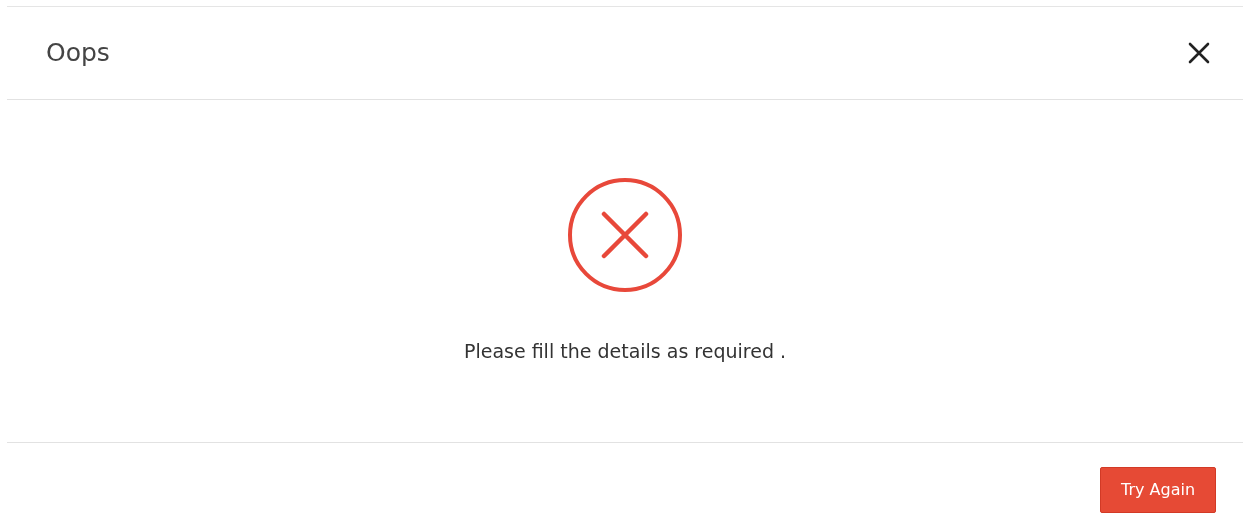  I want to click on error-icon, so click(625, 235).